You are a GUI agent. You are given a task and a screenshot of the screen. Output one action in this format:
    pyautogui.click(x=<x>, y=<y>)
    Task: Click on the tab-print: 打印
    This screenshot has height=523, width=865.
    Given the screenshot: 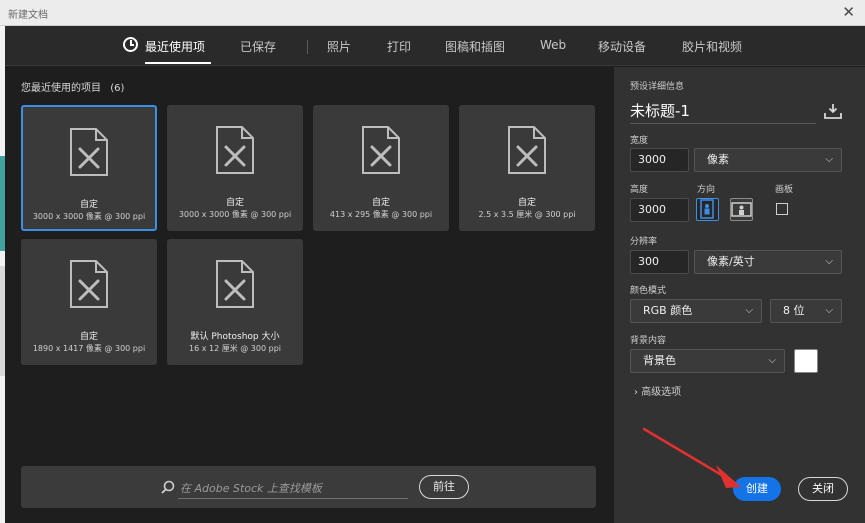 What is the action you would take?
    pyautogui.click(x=399, y=46)
    